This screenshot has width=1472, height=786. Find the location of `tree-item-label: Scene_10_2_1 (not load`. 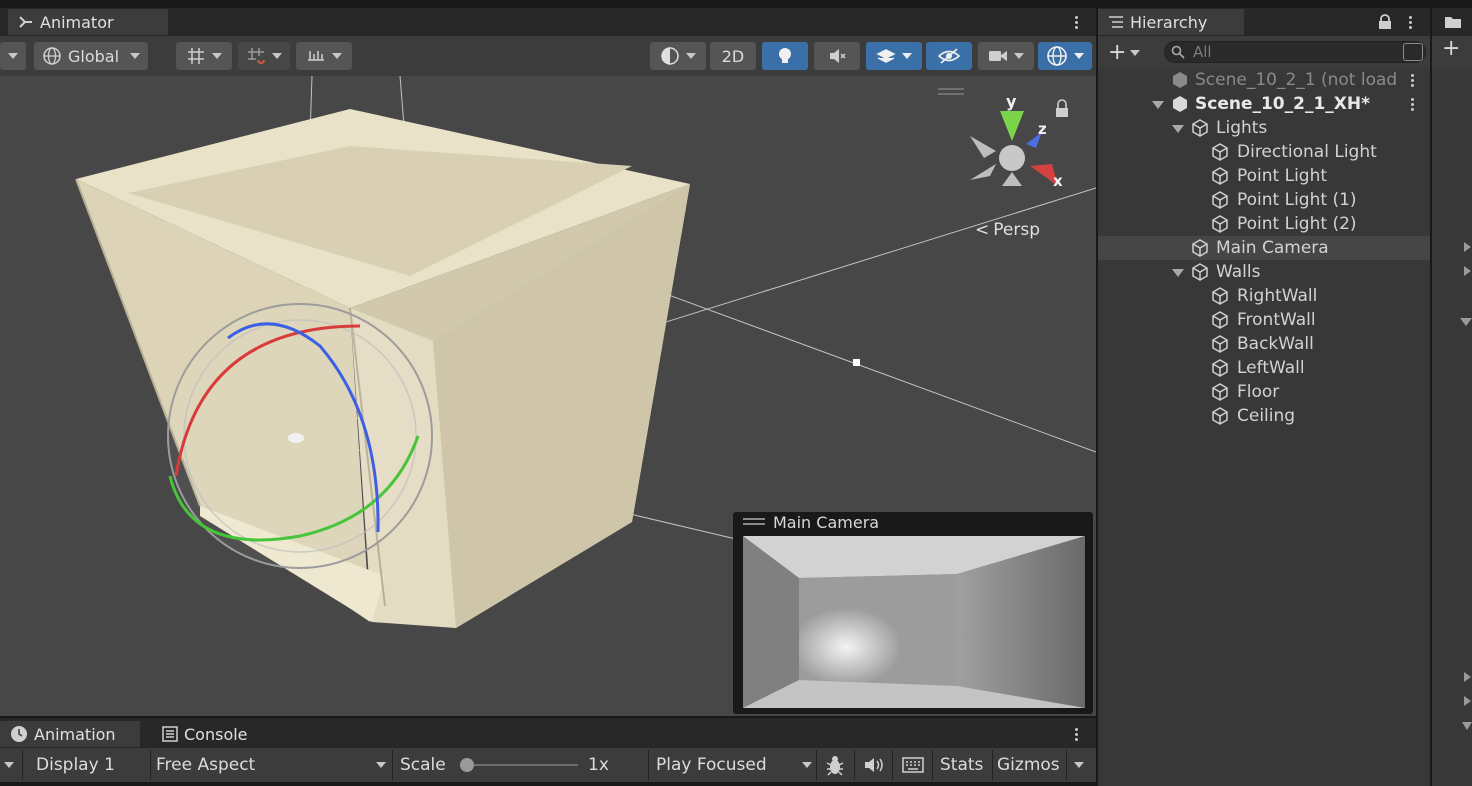

tree-item-label: Scene_10_2_1 (not load is located at coordinates (1296, 80).